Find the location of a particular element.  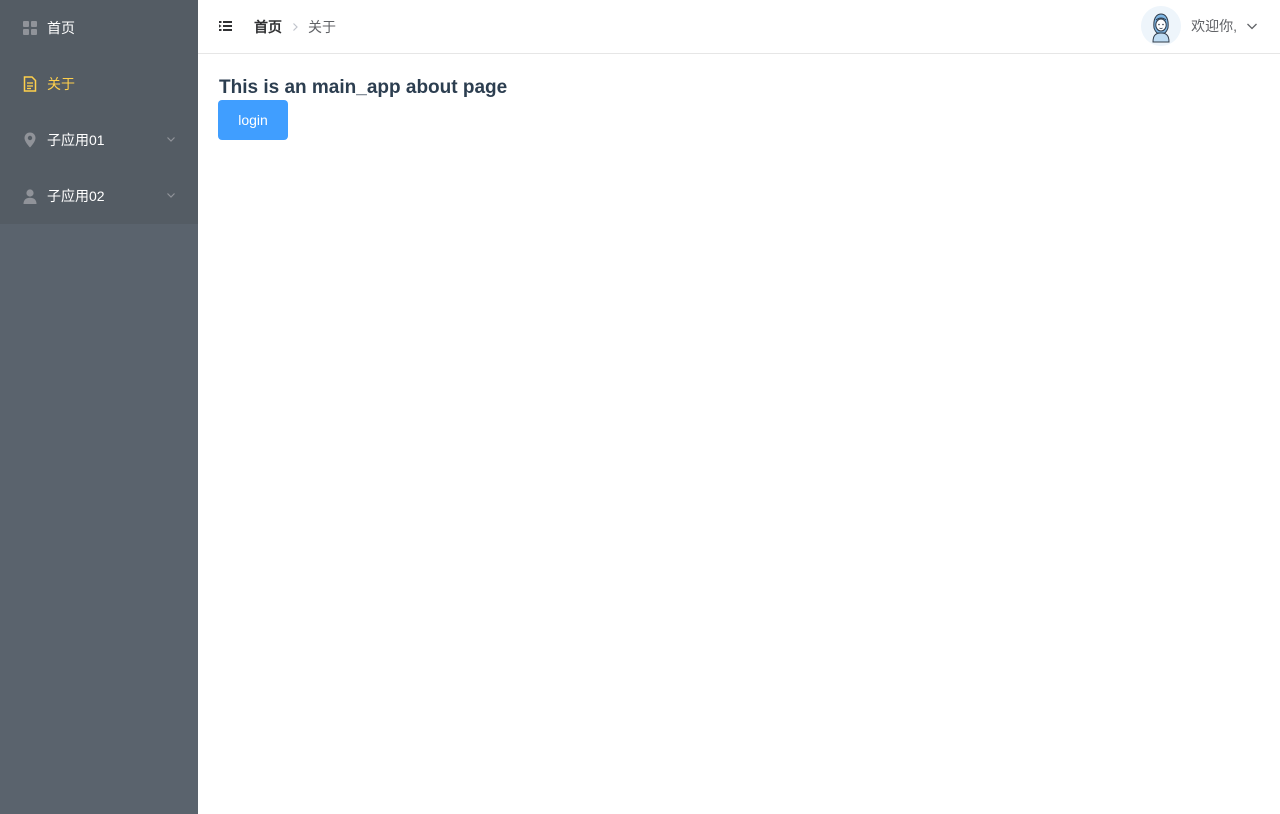

sidebar-item-label: 关于 is located at coordinates (61, 84).